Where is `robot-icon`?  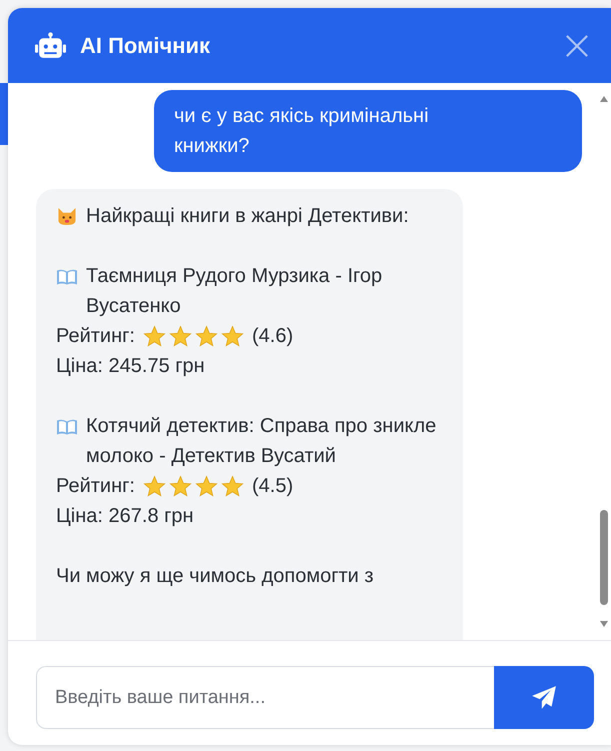 robot-icon is located at coordinates (50, 45).